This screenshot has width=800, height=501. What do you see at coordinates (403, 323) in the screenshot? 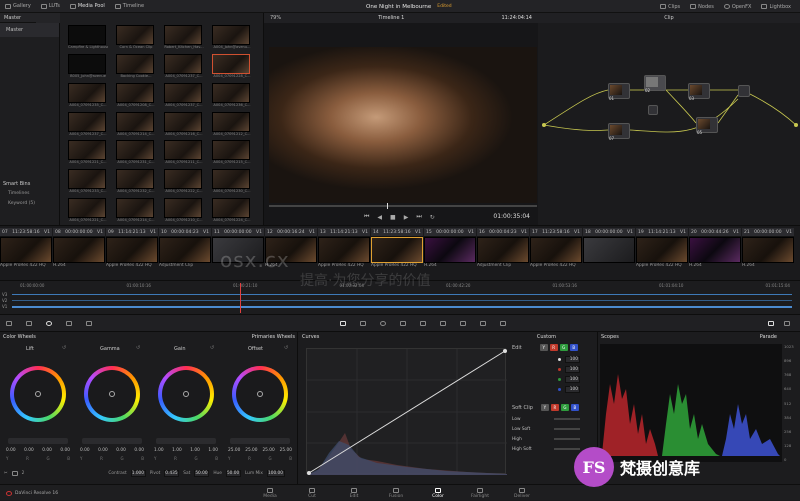
I see `tracker-icon` at bounding box center [403, 323].